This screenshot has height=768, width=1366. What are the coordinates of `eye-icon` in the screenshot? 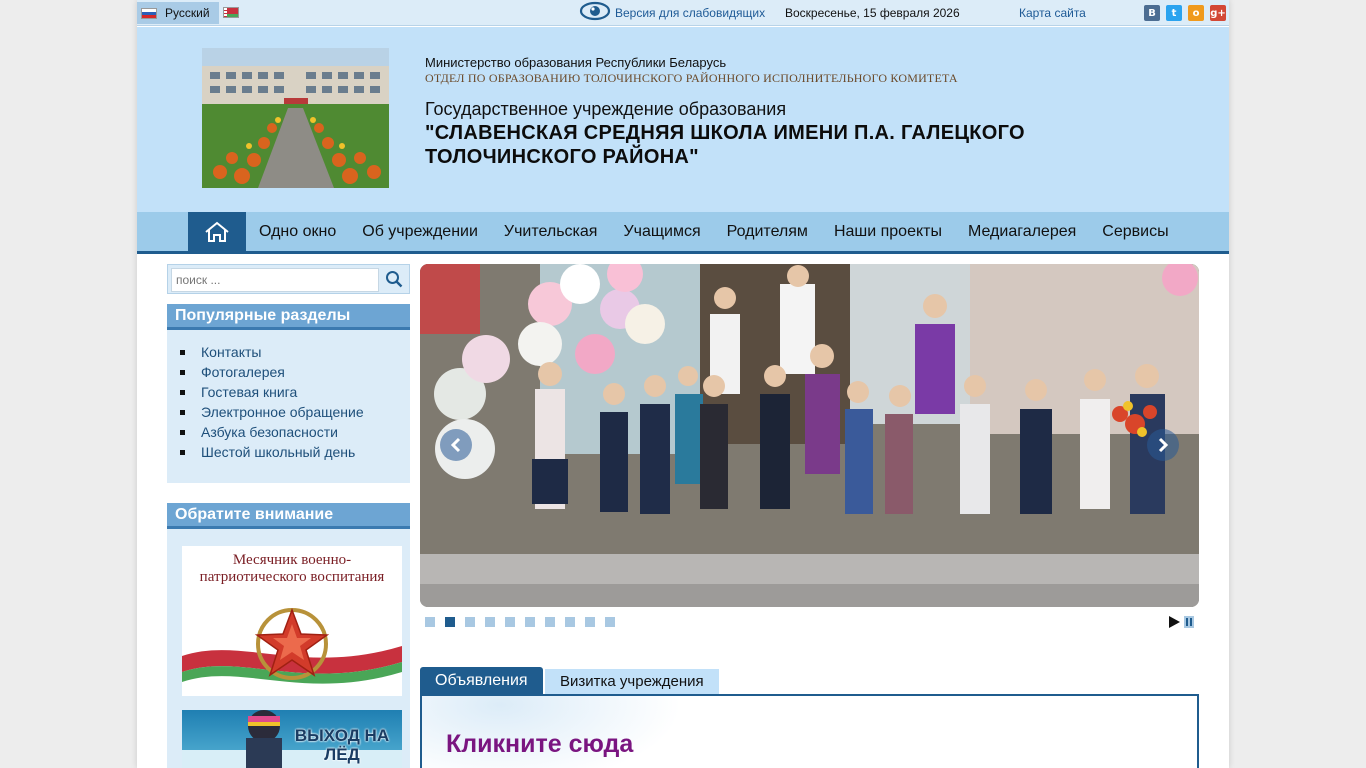 It's located at (595, 11).